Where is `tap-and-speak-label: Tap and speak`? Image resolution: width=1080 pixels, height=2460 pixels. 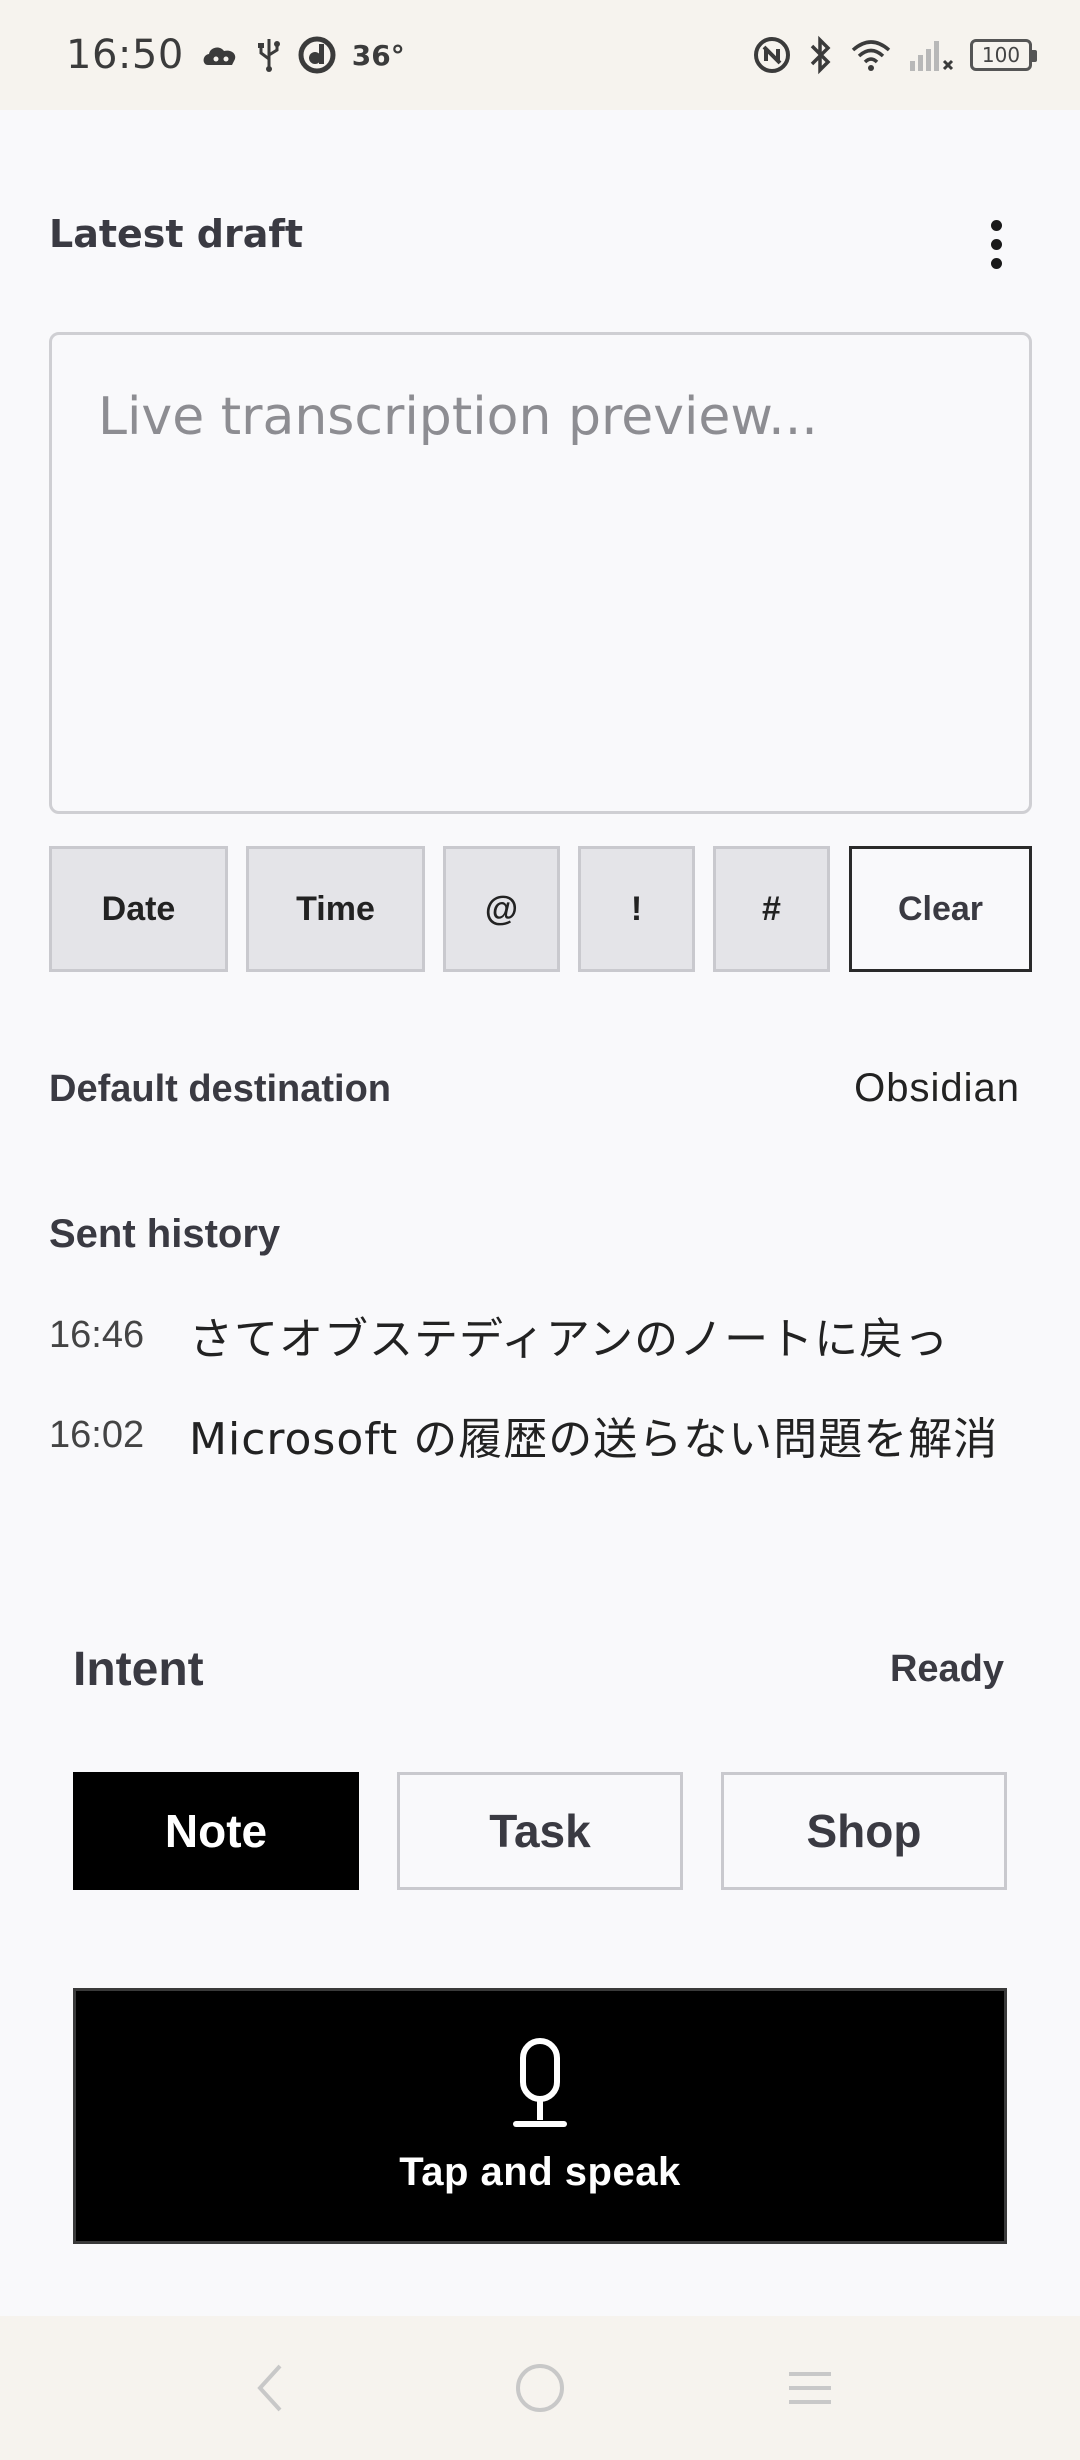 tap-and-speak-label: Tap and speak is located at coordinates (540, 2171).